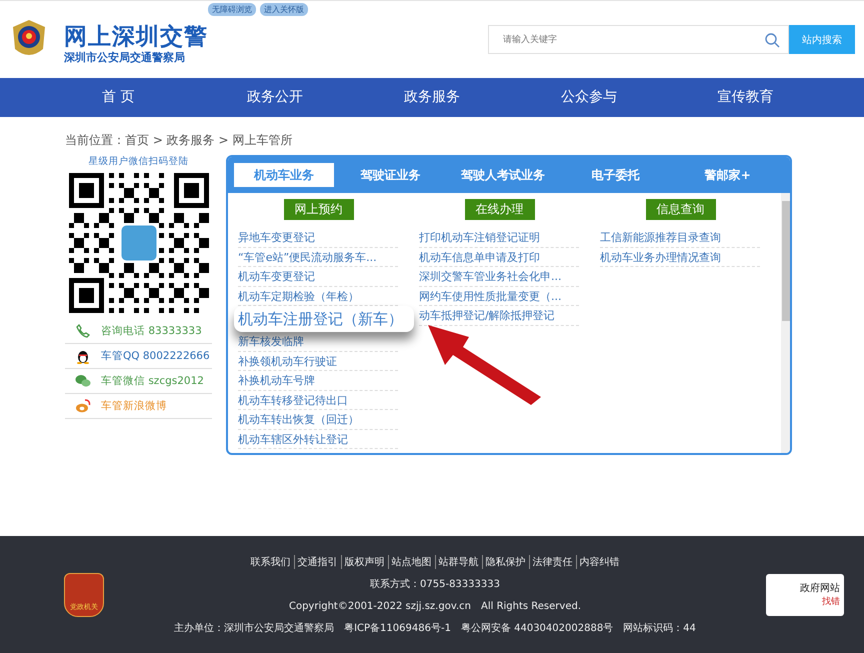  What do you see at coordinates (632, 40) in the screenshot?
I see `search-input: 请输入关键字` at bounding box center [632, 40].